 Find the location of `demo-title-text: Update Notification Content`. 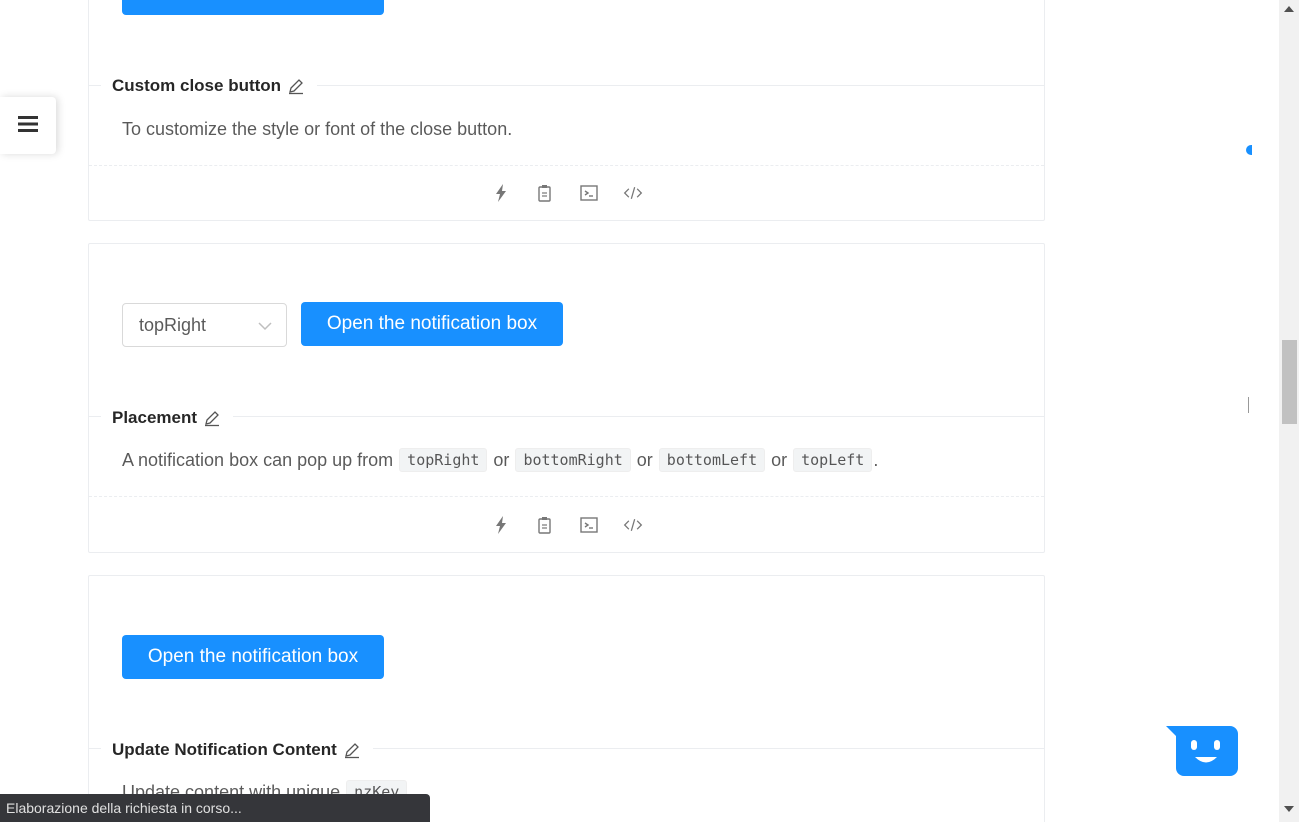

demo-title-text: Update Notification Content is located at coordinates (224, 749).